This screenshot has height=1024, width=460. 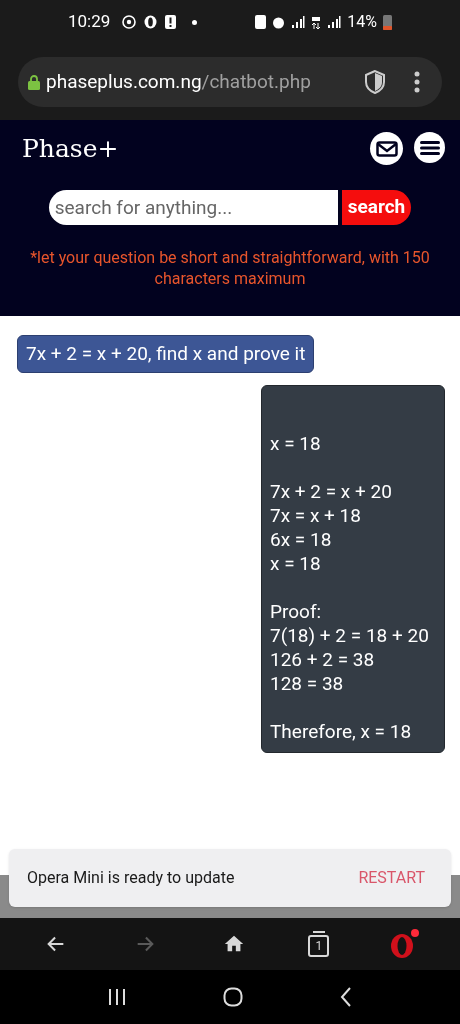 What do you see at coordinates (296, 444) in the screenshot?
I see `answer-text: x = 18` at bounding box center [296, 444].